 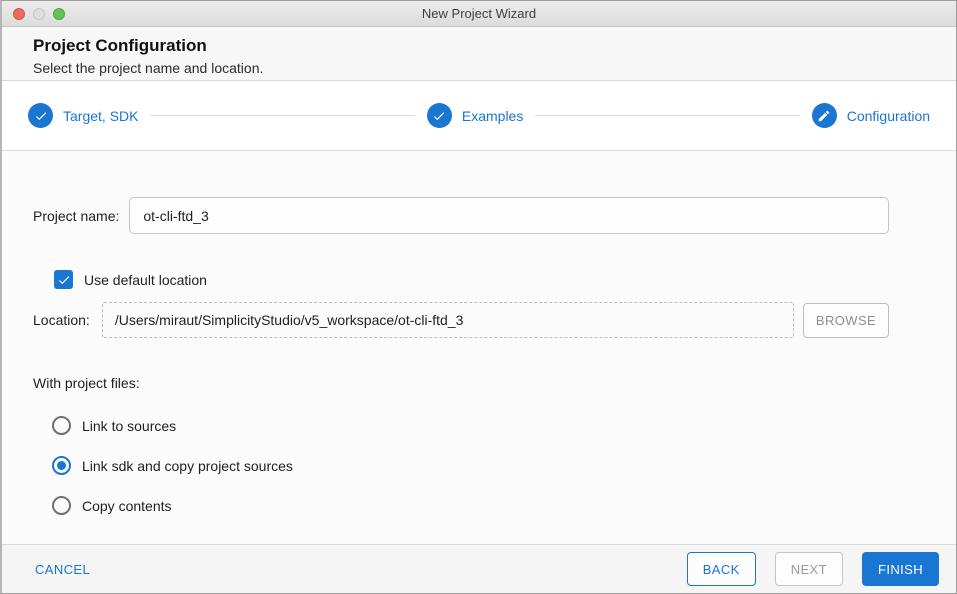 What do you see at coordinates (509, 215) in the screenshot?
I see `project-name-input` at bounding box center [509, 215].